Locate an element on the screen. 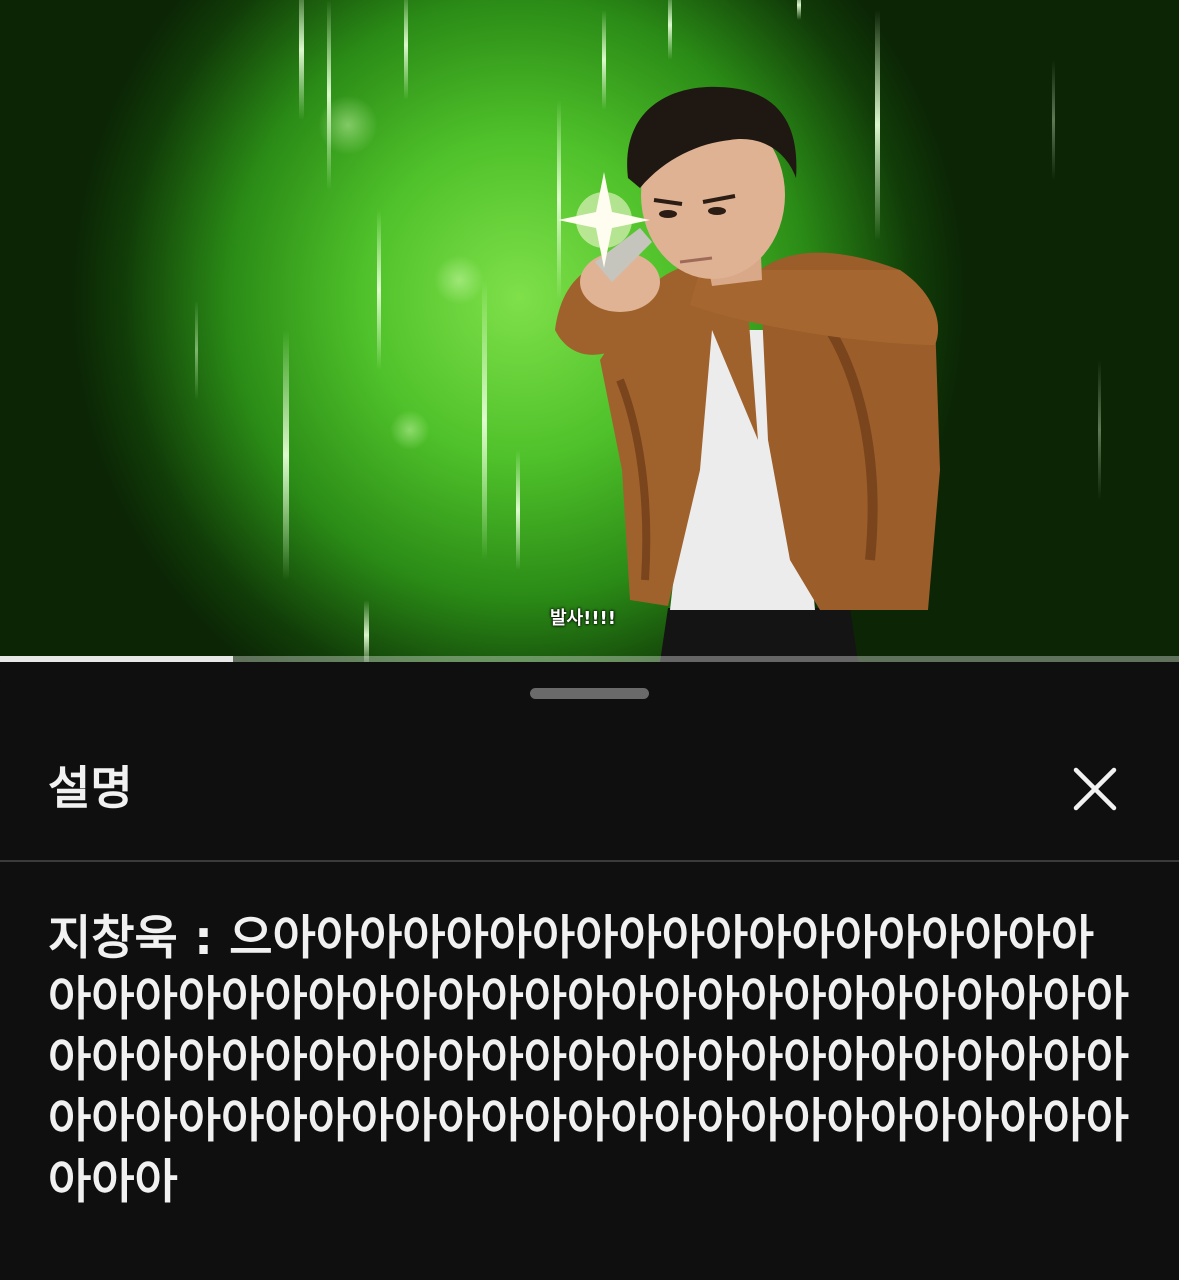 The height and width of the screenshot is (1280, 1179). sheet-drag-handle is located at coordinates (589, 693).